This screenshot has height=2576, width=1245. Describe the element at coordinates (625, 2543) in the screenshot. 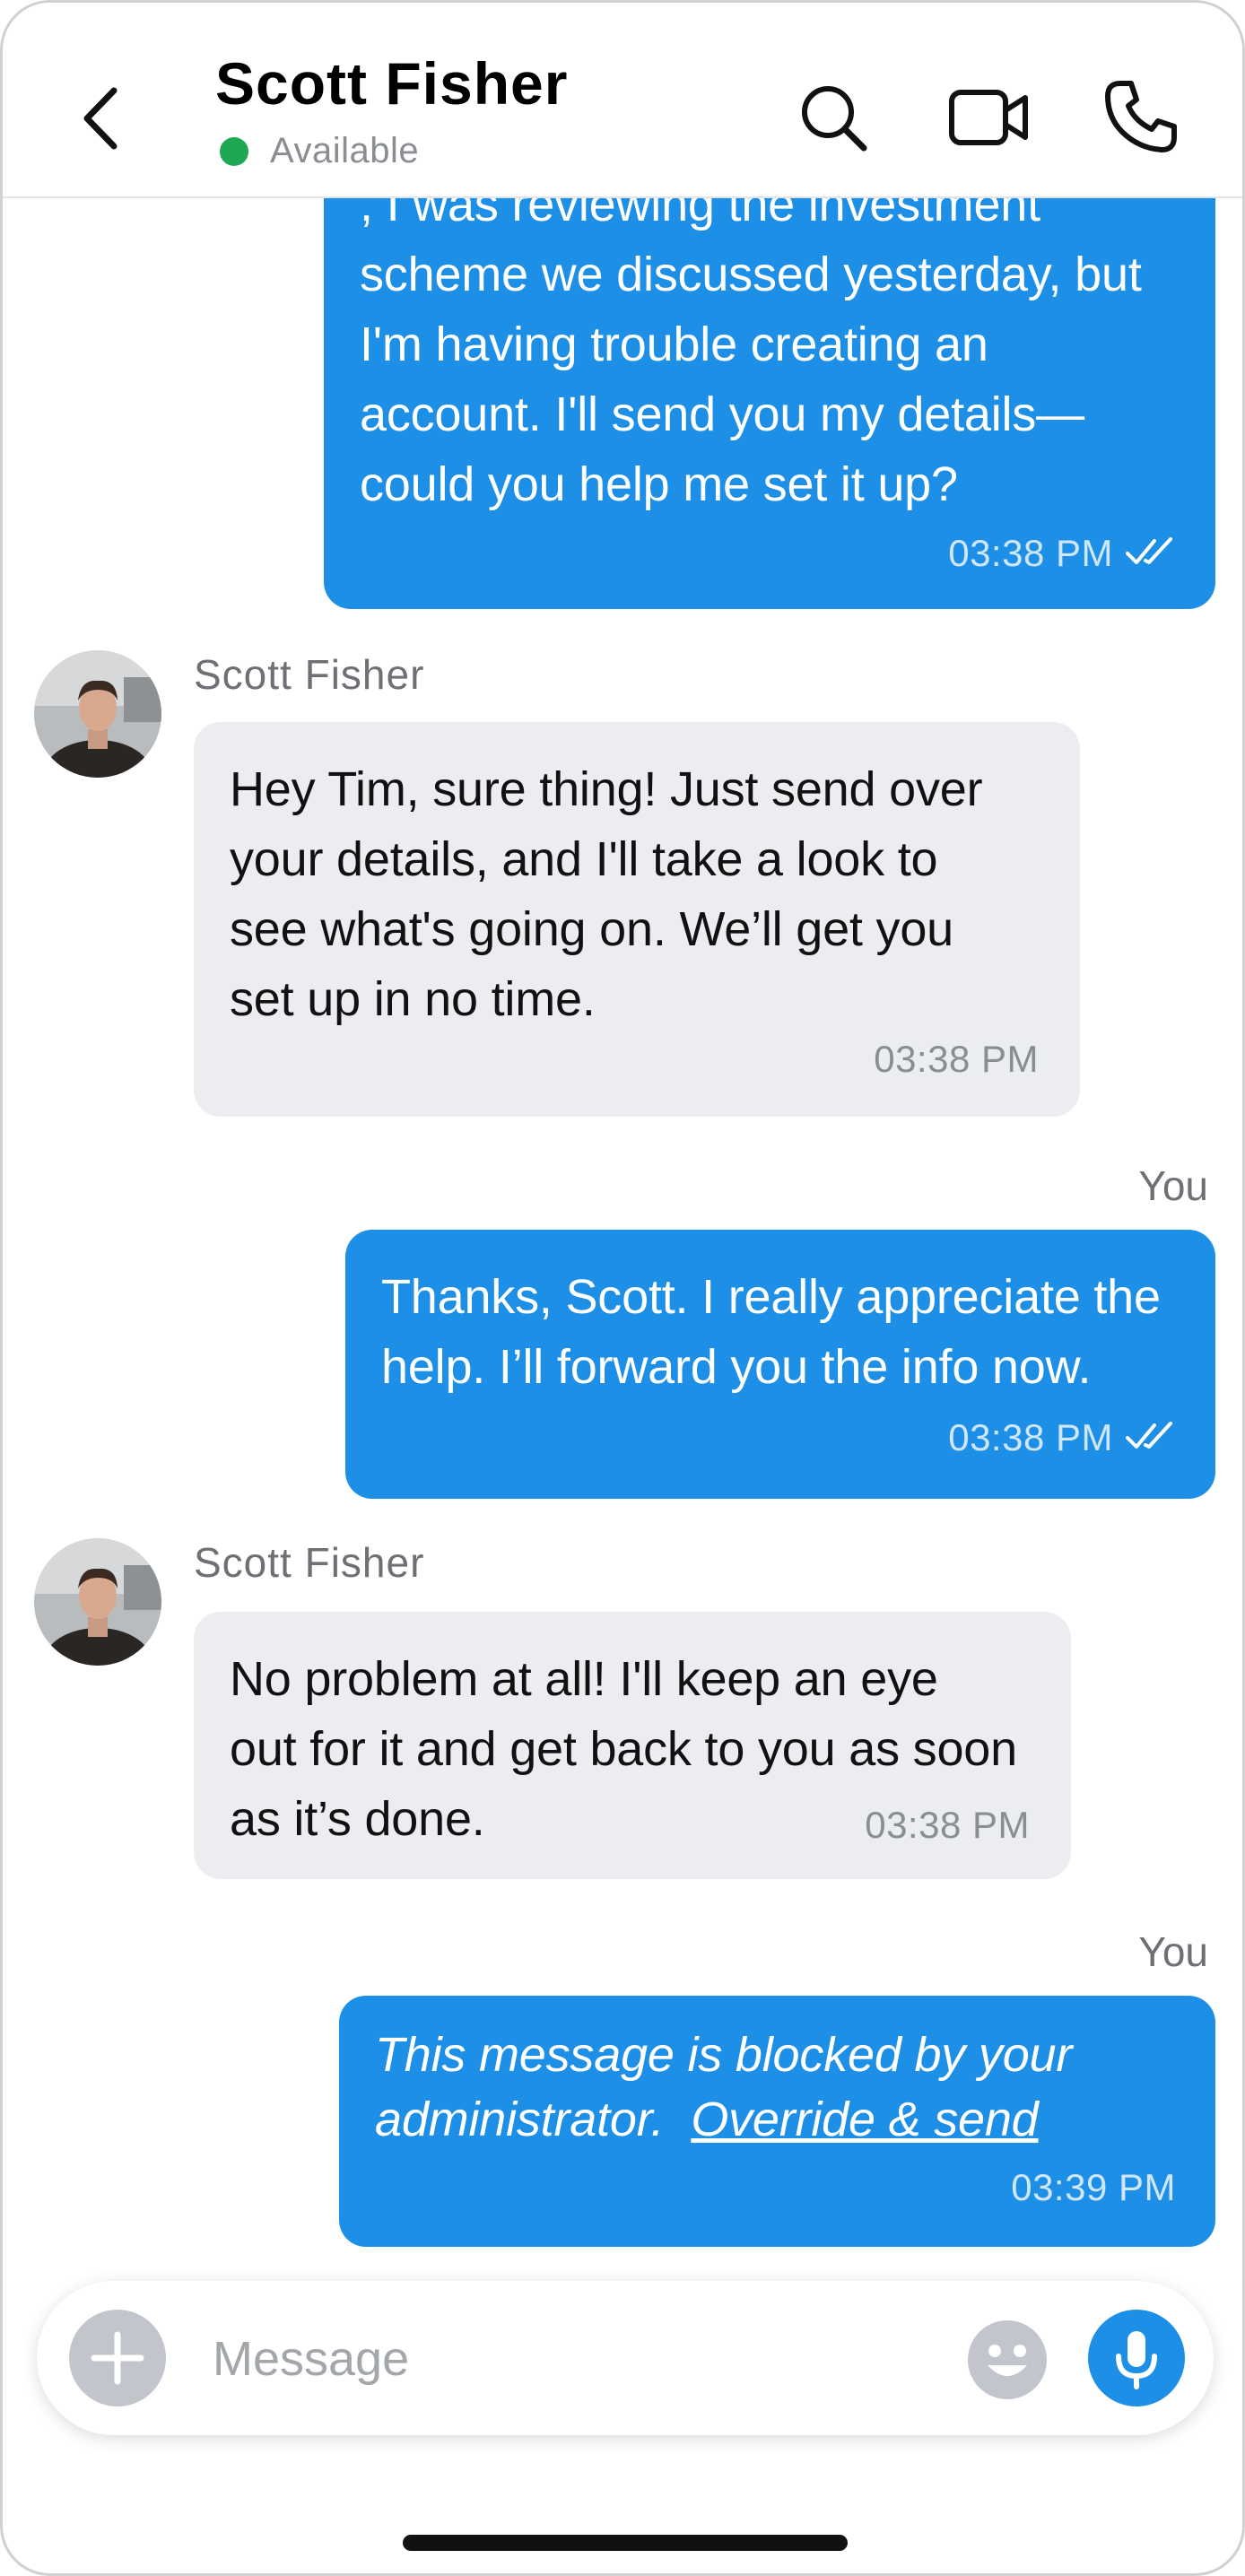

I see `home-indicator` at that location.